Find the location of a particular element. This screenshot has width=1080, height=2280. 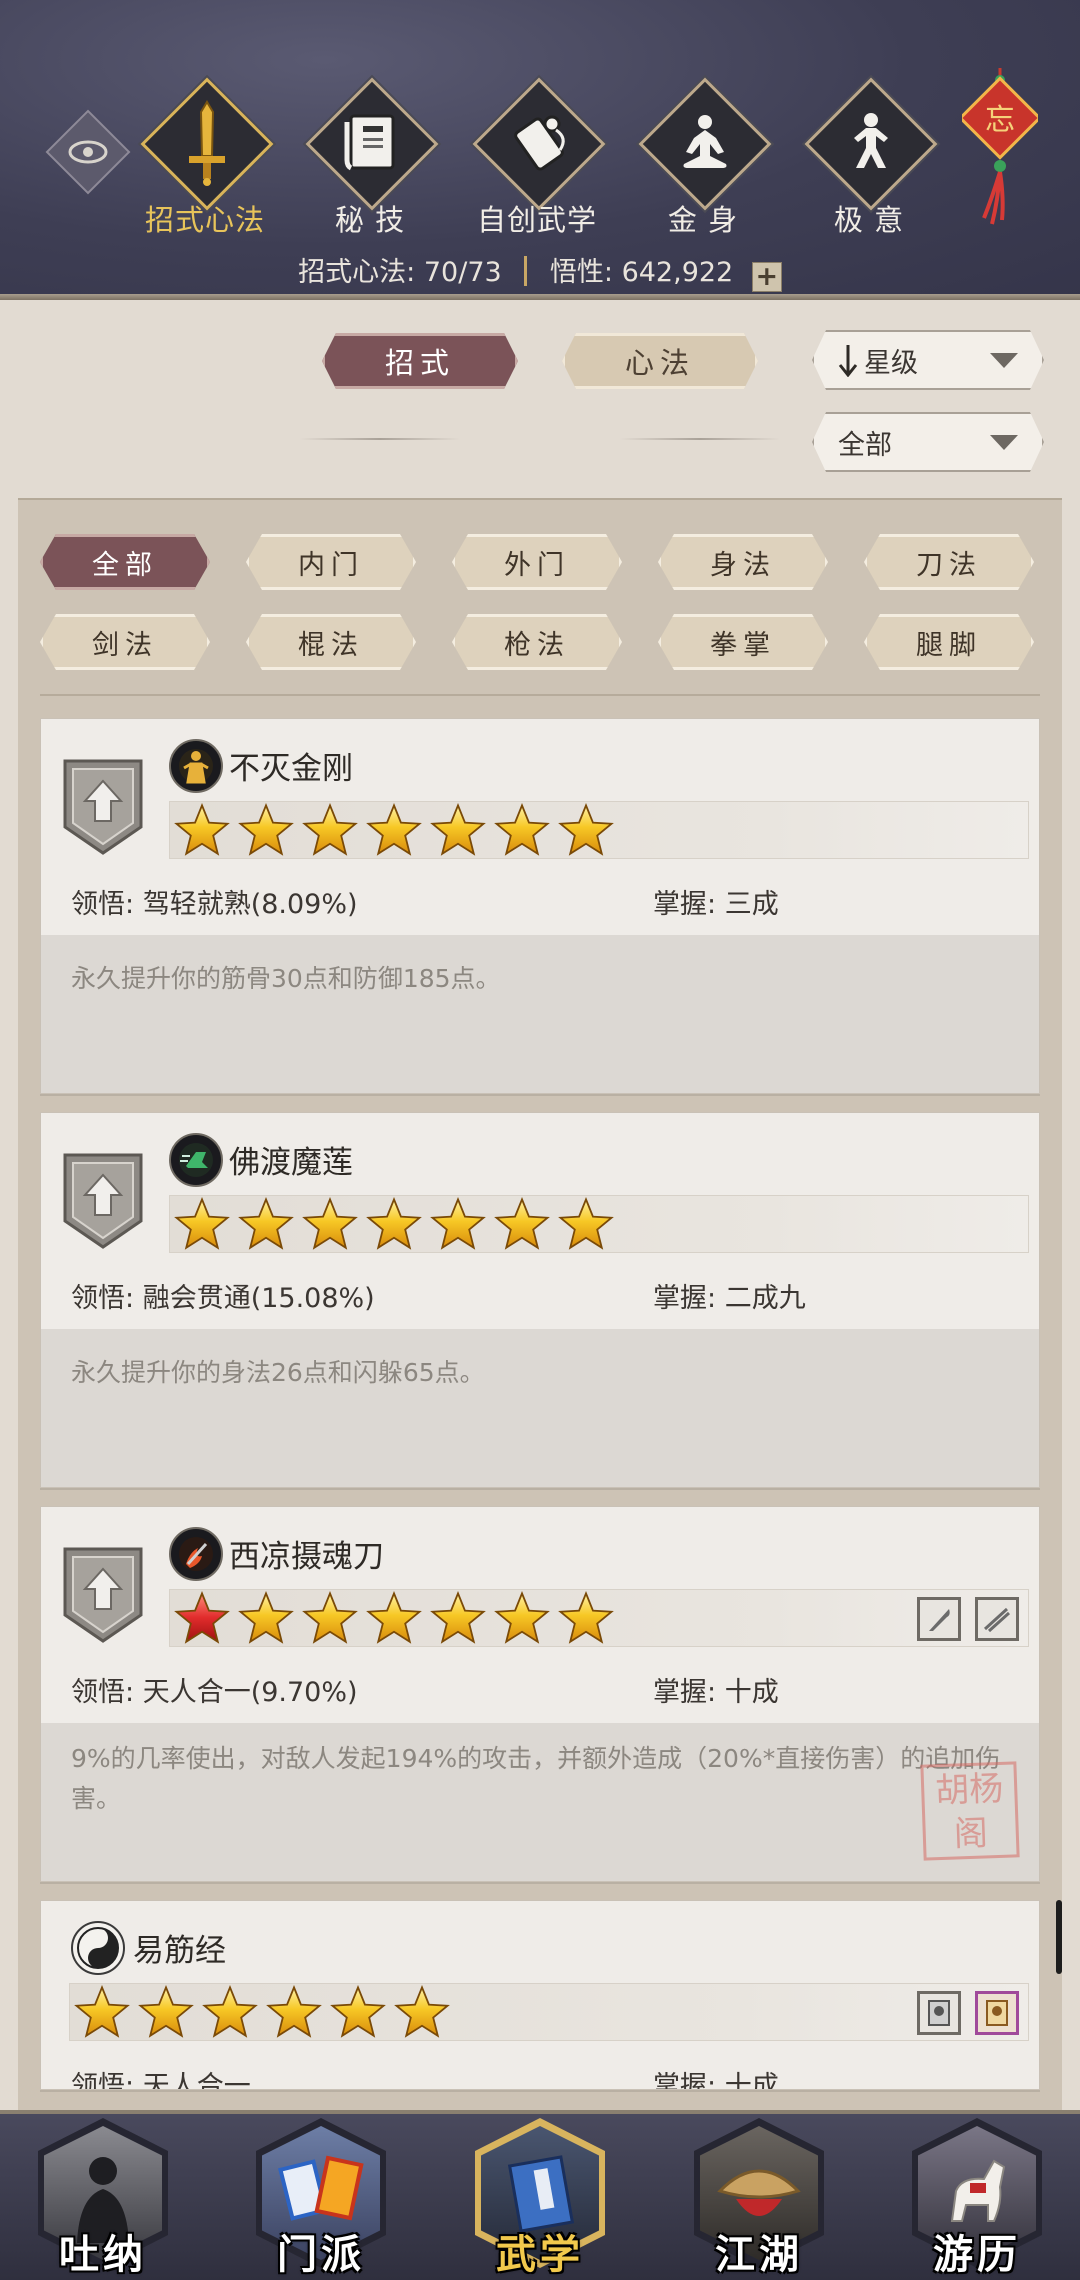

golden-figure-icon is located at coordinates (196, 766).